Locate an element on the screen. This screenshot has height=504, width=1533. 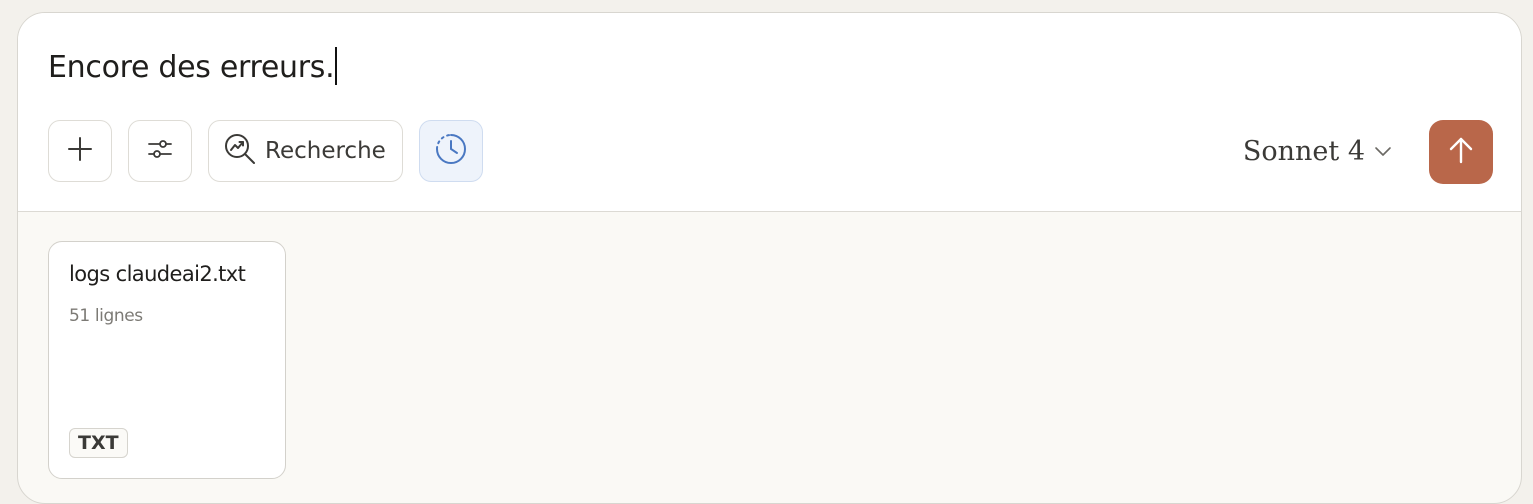
plus-icon is located at coordinates (80, 151).